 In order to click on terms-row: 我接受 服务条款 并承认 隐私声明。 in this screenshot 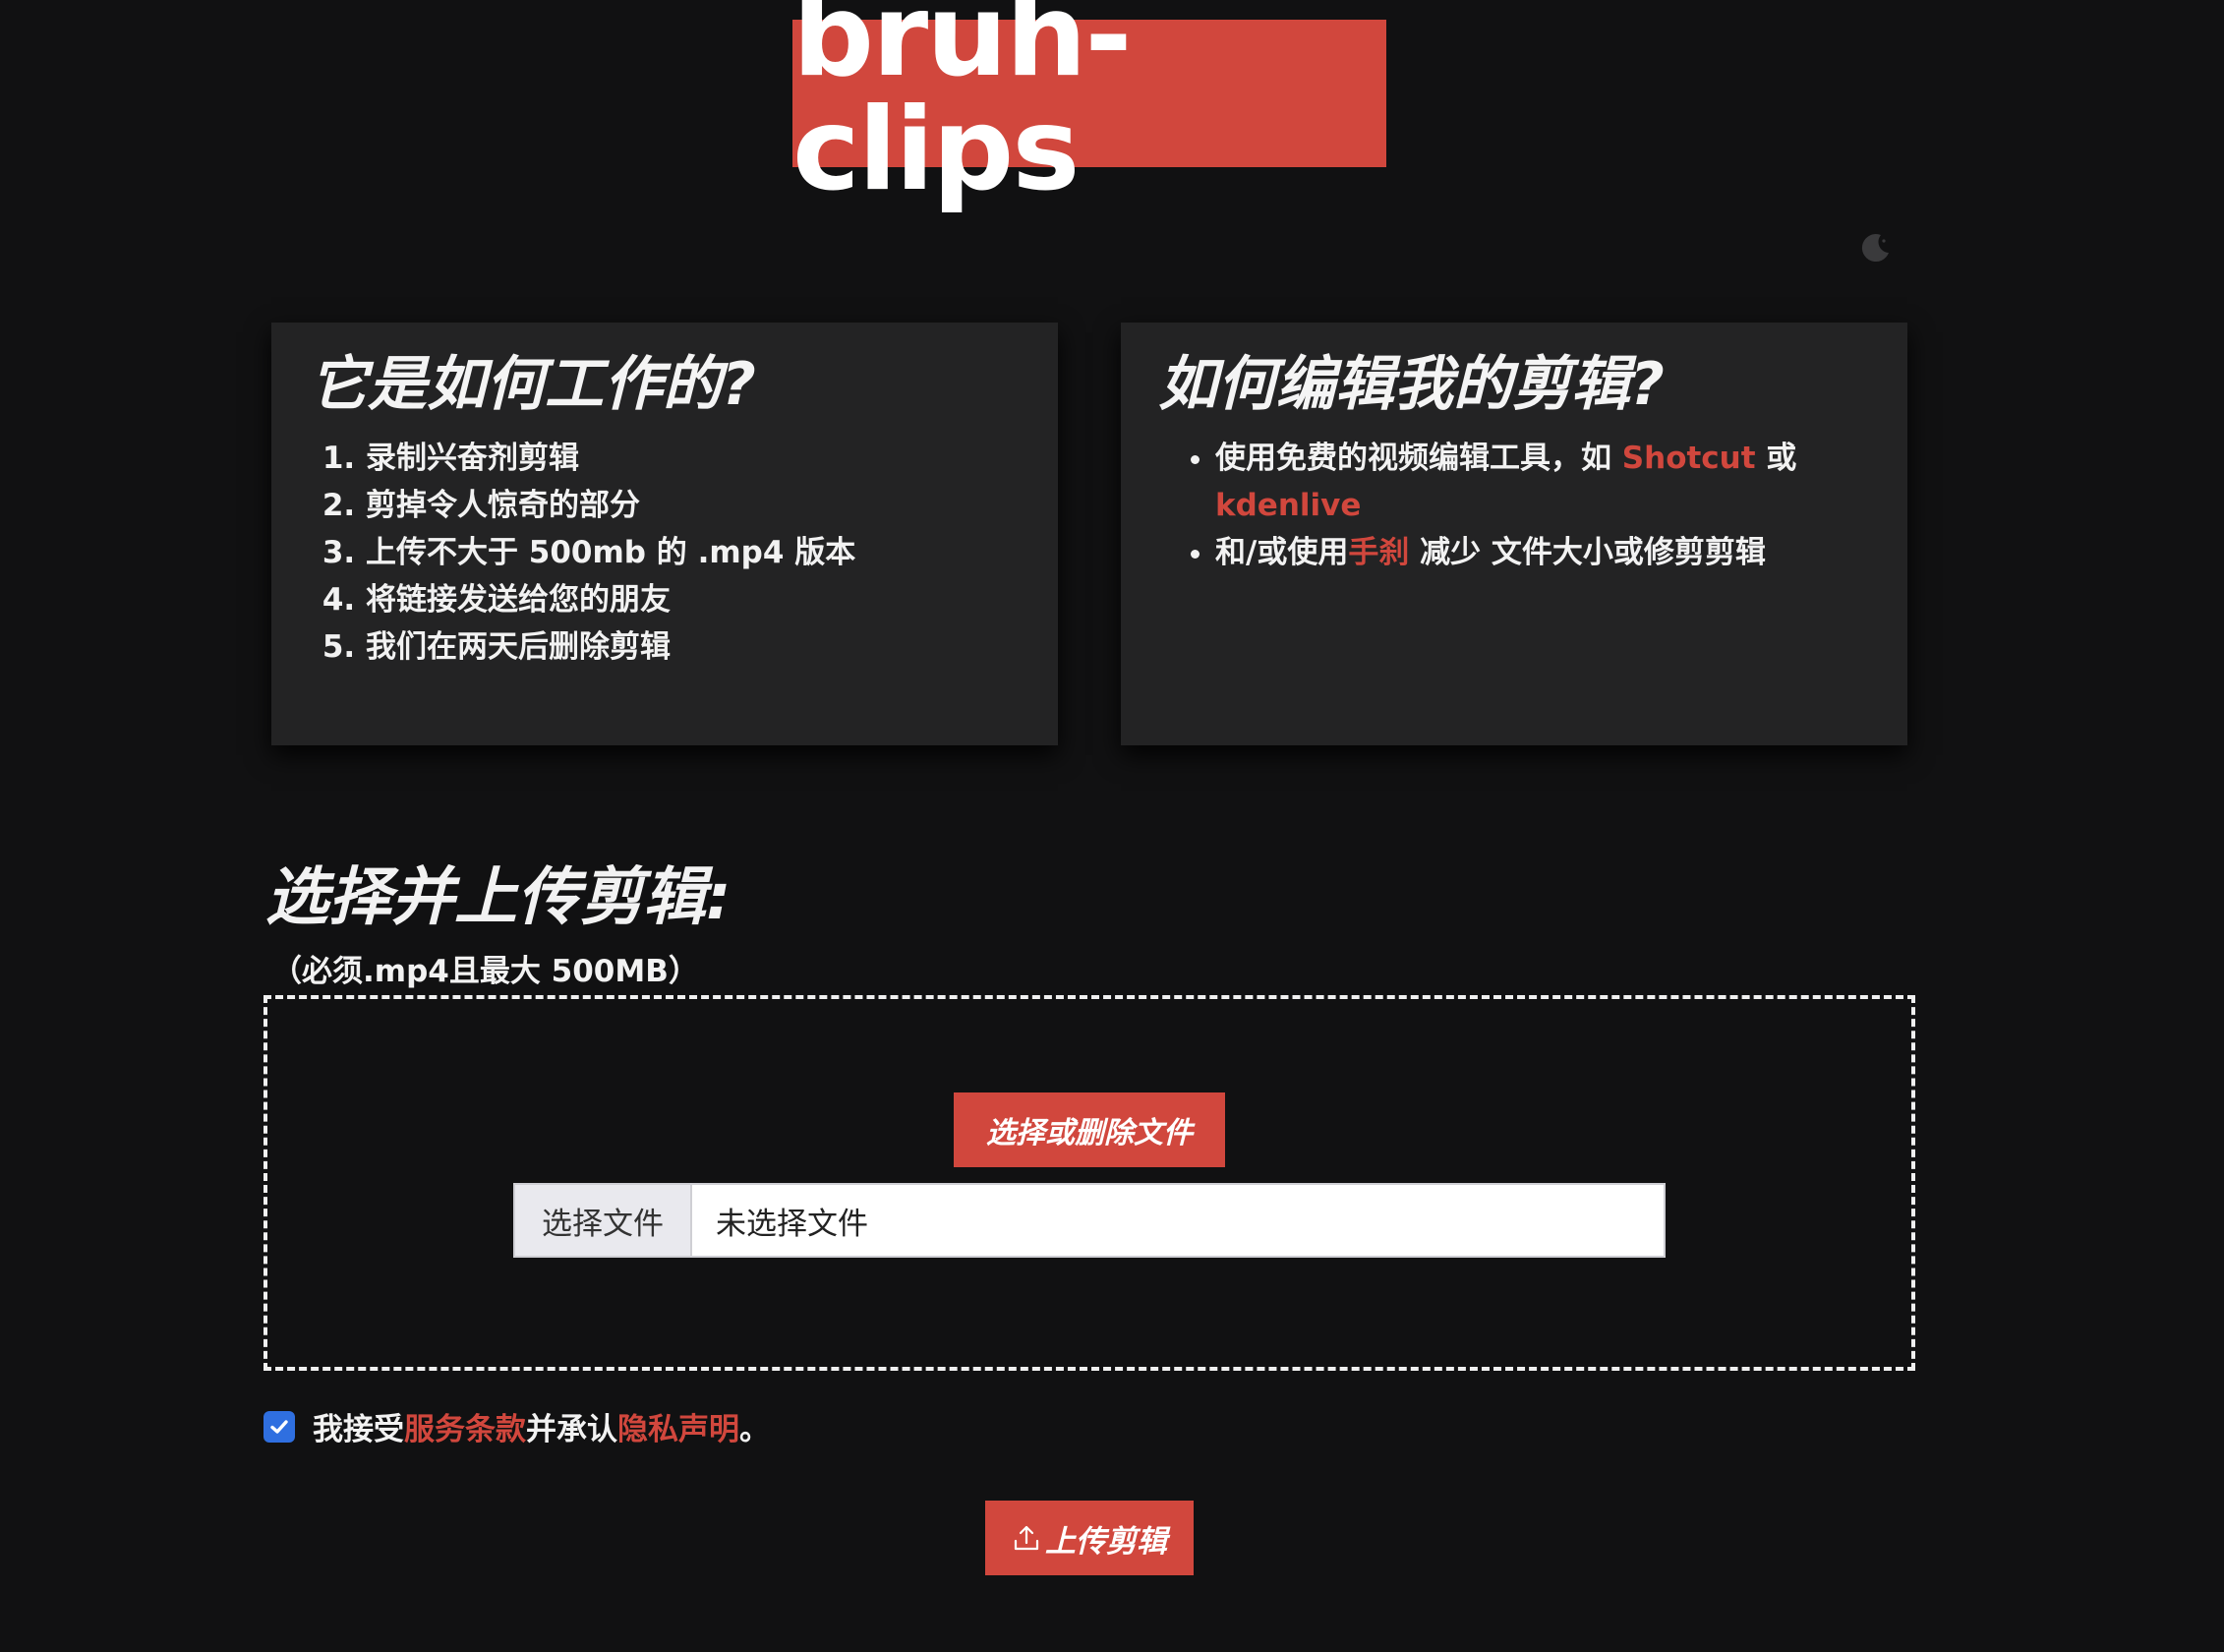, I will do `click(516, 1426)`.